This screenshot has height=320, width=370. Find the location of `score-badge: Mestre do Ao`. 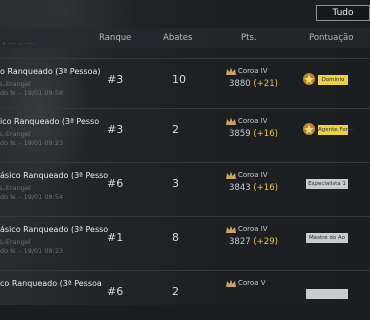

score-badge: Mestre do Ao is located at coordinates (327, 238).